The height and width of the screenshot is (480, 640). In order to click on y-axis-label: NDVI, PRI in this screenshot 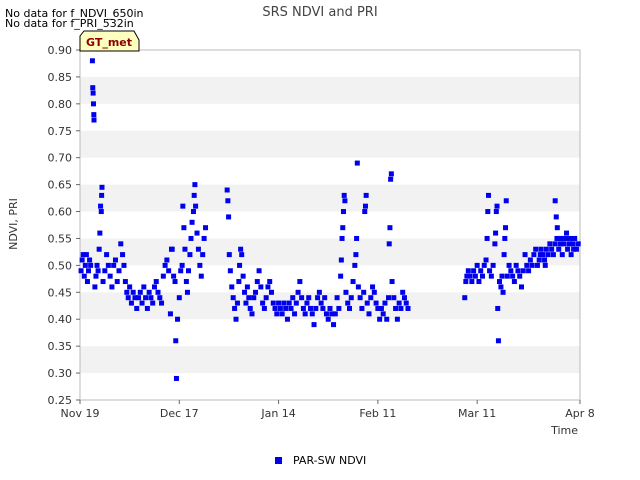, I will do `click(13, 224)`.